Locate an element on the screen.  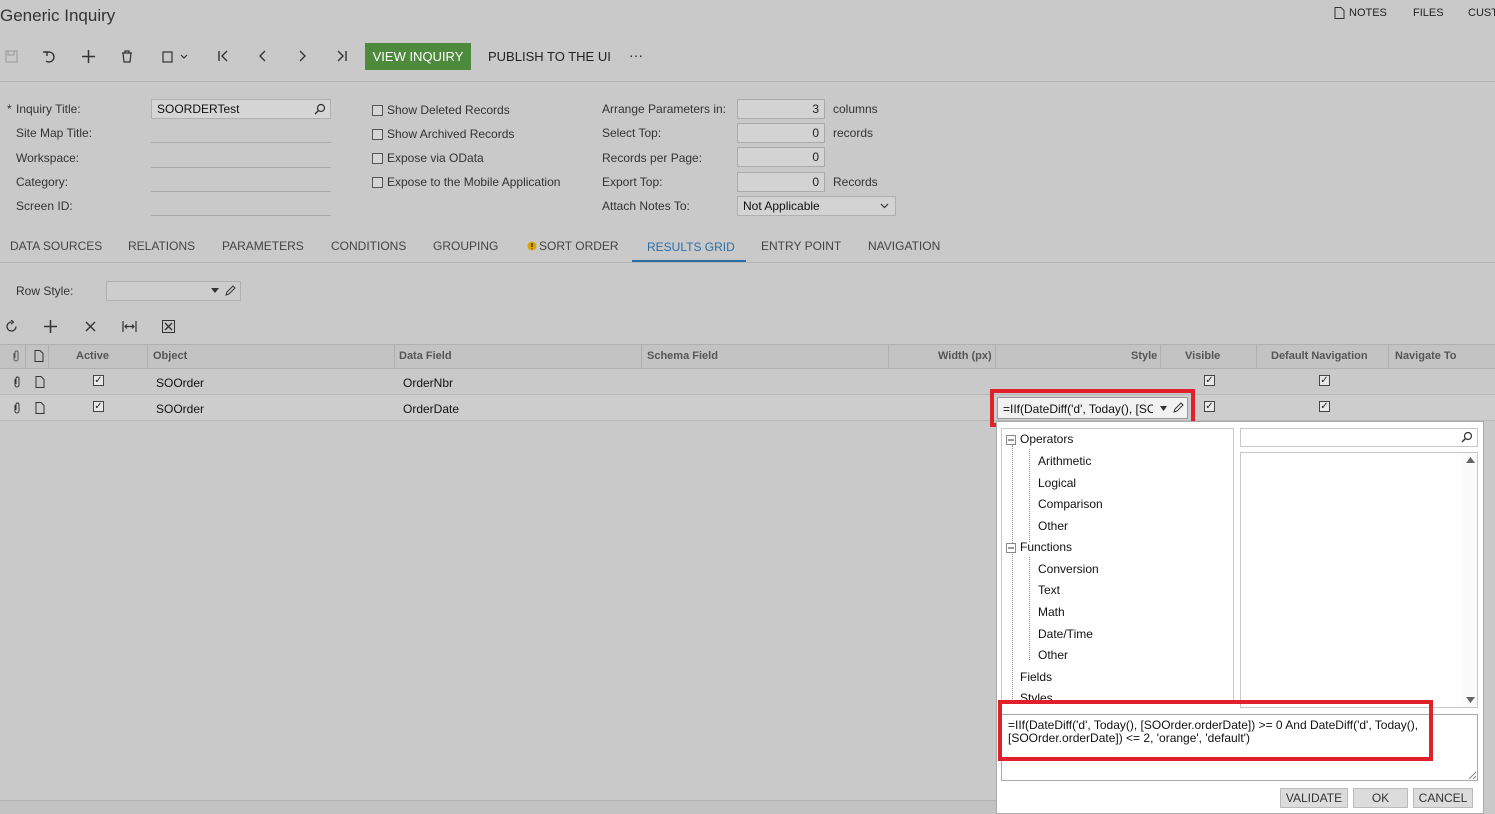
tree-item-logical: Logical is located at coordinates (1057, 483).